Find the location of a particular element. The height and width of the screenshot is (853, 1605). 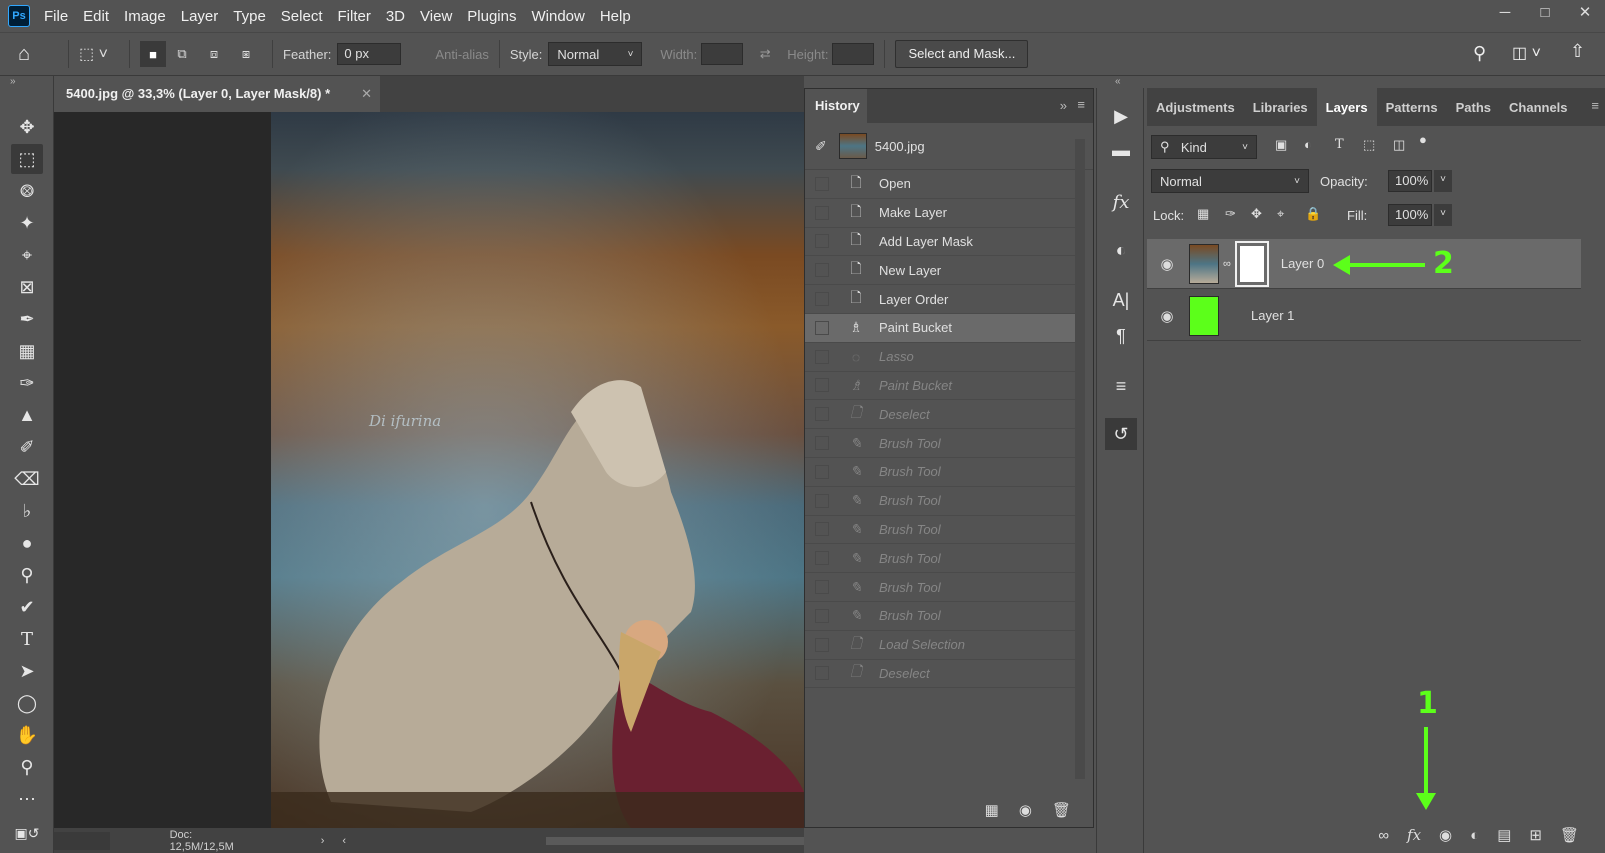

history-item: 🗋 Add Layer Mask is located at coordinates (940, 242).